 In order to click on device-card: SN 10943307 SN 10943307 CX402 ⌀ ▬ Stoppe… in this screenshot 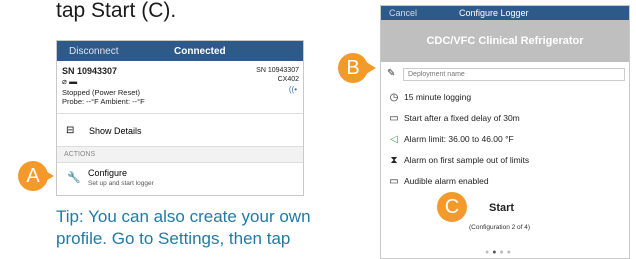, I will do `click(180, 87)`.